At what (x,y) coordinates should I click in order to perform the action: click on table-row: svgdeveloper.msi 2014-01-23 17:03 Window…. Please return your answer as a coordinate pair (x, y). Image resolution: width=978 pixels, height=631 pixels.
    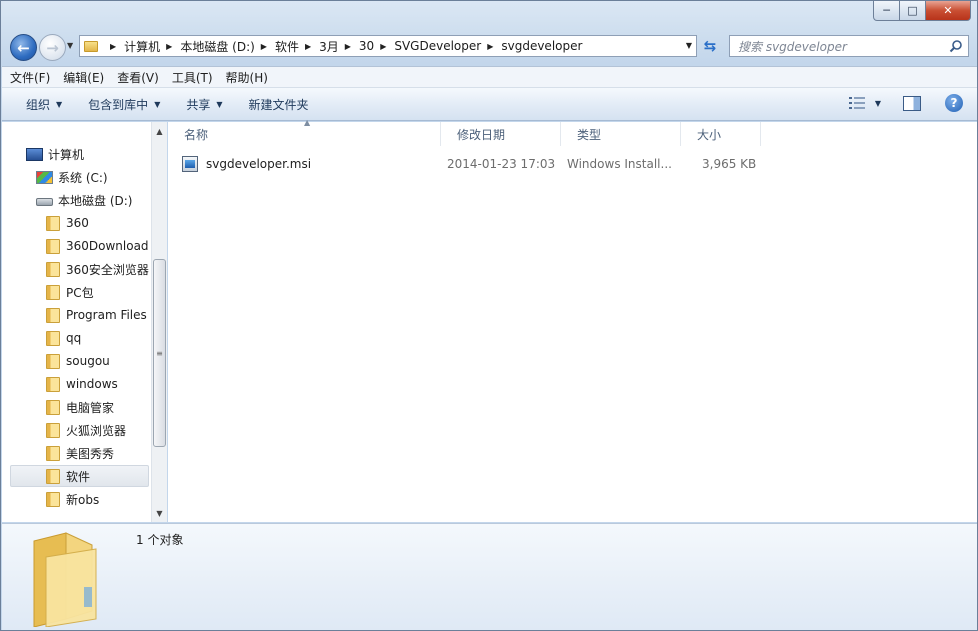
    Looking at the image, I should click on (477, 164).